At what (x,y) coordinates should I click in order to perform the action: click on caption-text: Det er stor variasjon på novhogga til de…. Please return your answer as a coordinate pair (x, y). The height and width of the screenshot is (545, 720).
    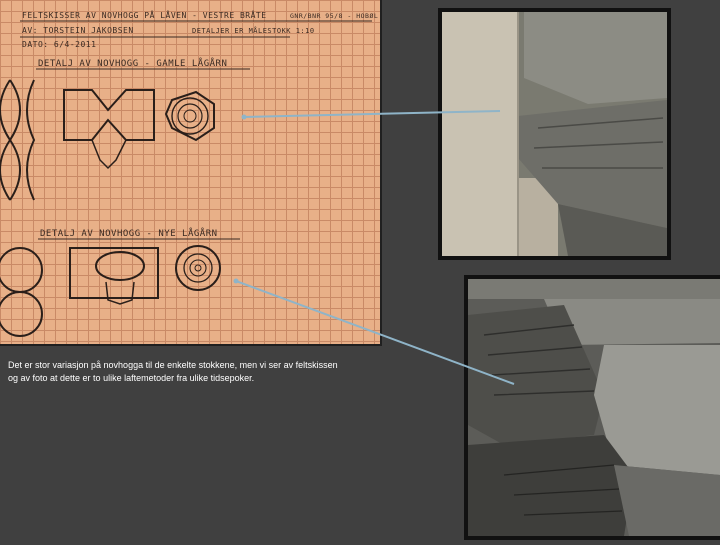
    Looking at the image, I should click on (198, 372).